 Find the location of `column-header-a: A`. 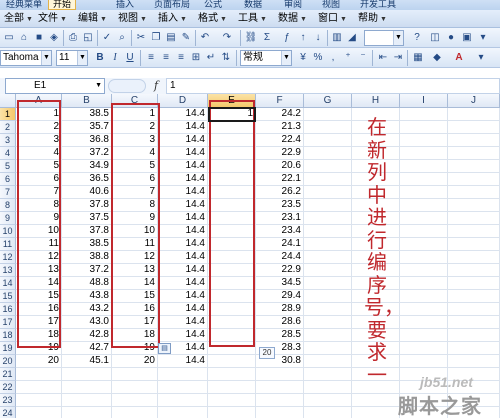

column-header-a: A is located at coordinates (39, 101).